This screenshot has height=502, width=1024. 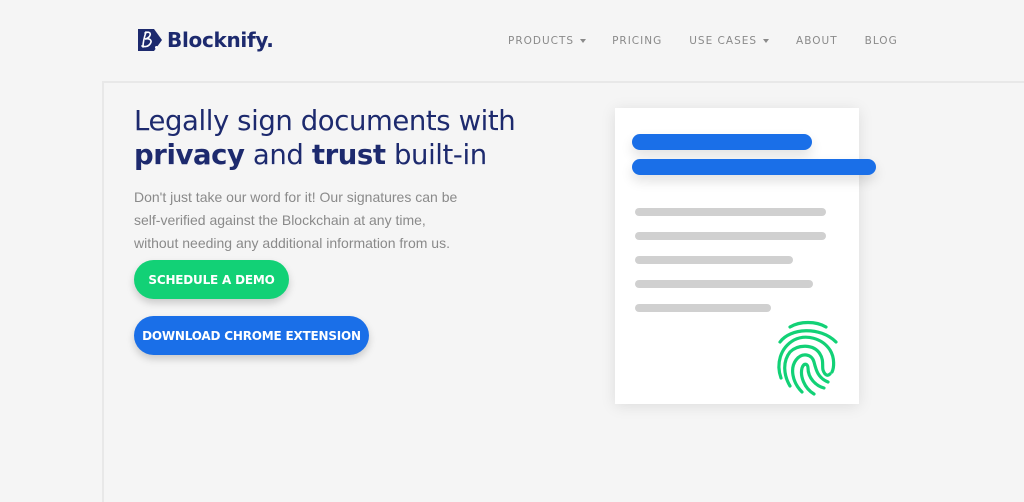 I want to click on main-nav: PRODUCTS PRICING USE CASES ABOUT BLOG, so click(x=703, y=41).